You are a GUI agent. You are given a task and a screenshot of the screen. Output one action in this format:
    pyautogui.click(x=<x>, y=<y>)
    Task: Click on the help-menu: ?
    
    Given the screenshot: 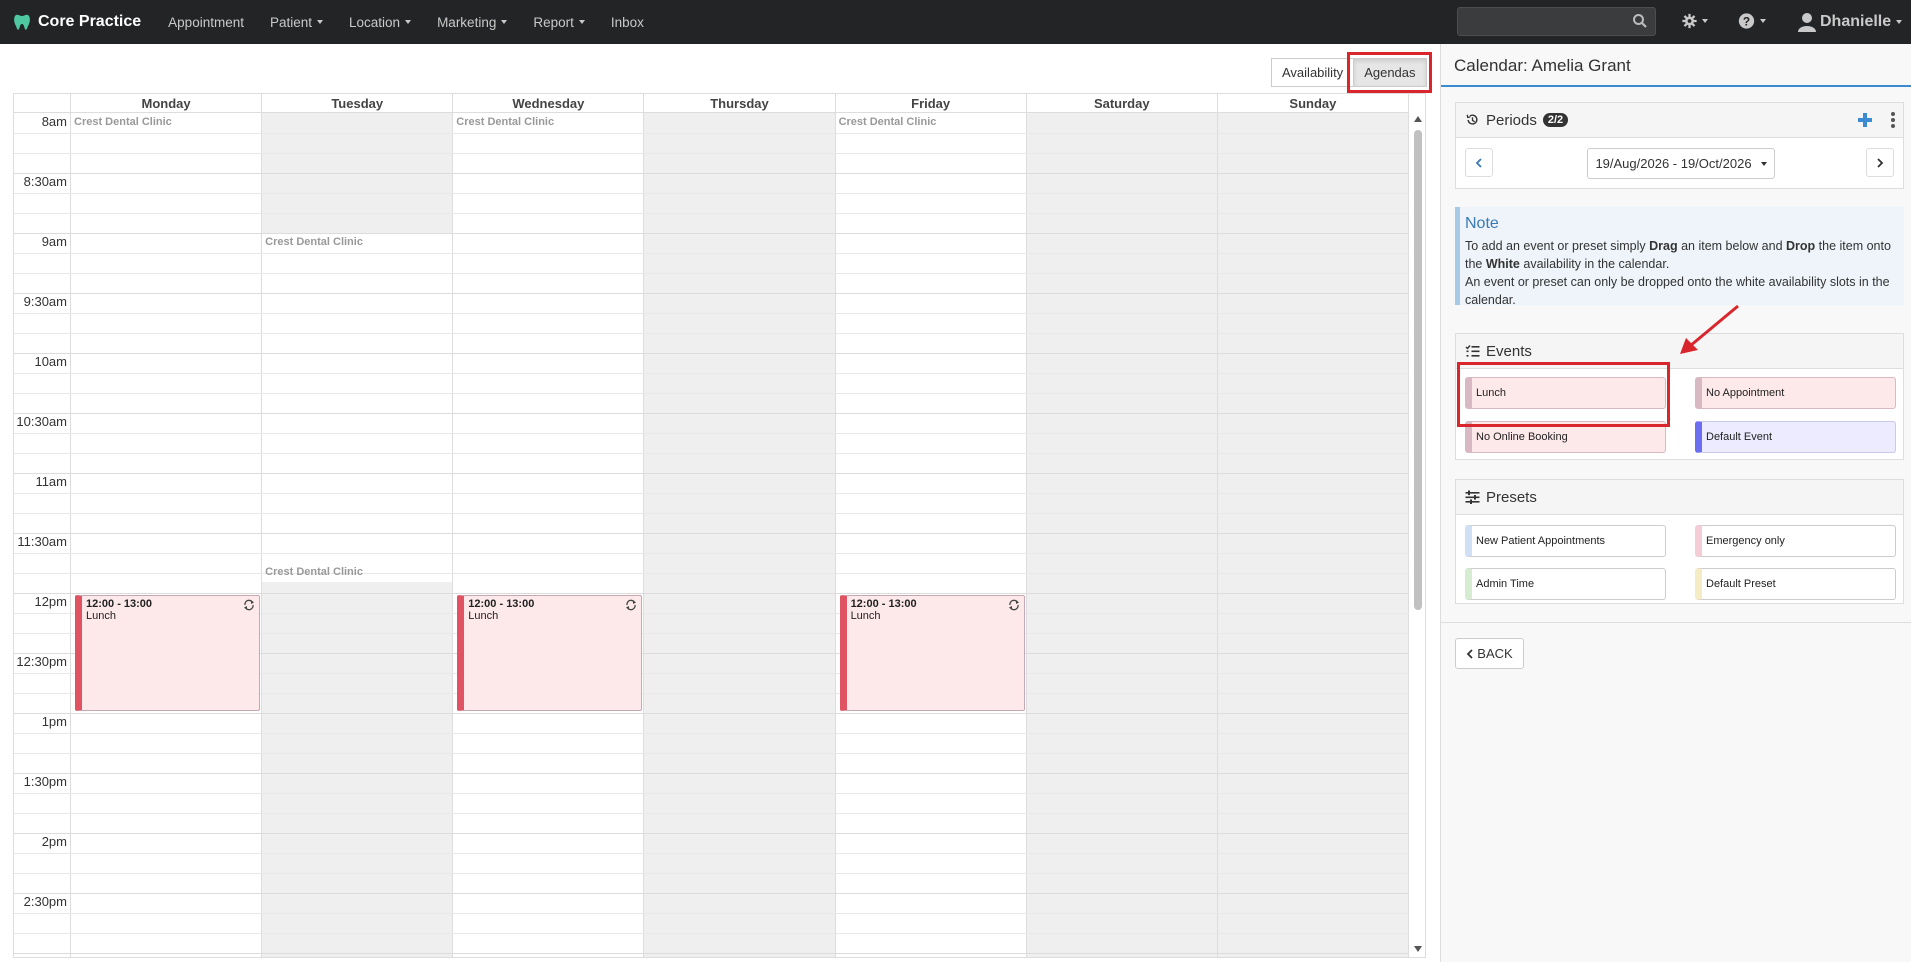 What is the action you would take?
    pyautogui.click(x=1752, y=21)
    